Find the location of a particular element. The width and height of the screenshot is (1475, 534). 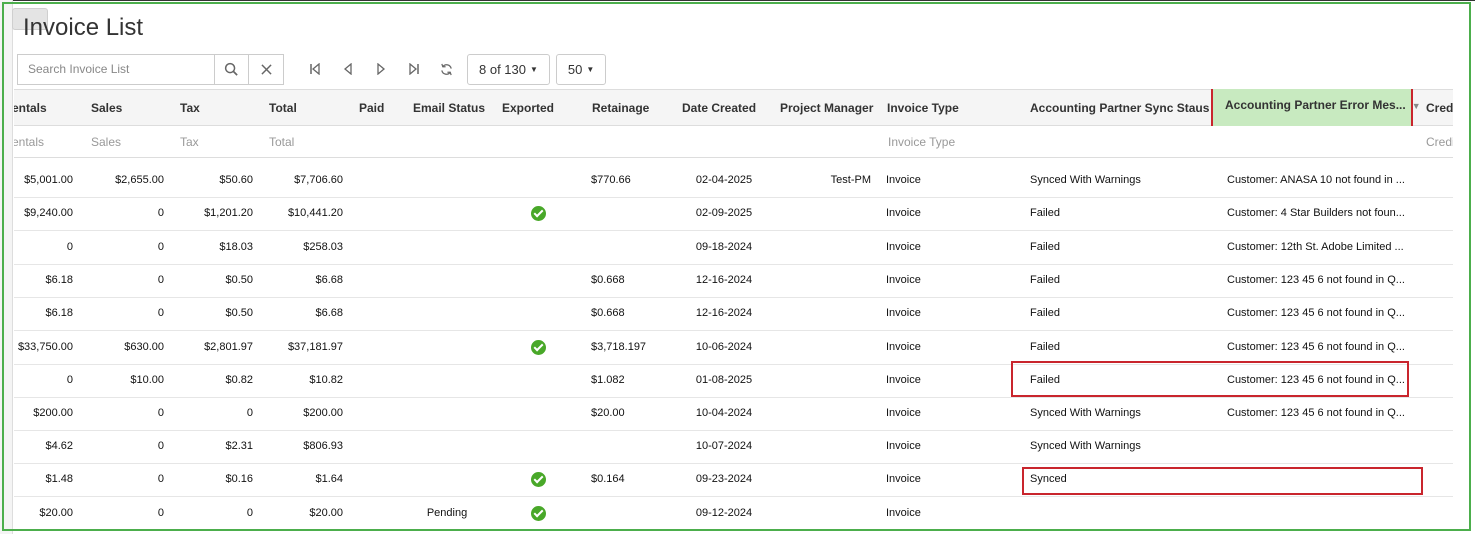

page-title: Invoice List is located at coordinates (83, 27).